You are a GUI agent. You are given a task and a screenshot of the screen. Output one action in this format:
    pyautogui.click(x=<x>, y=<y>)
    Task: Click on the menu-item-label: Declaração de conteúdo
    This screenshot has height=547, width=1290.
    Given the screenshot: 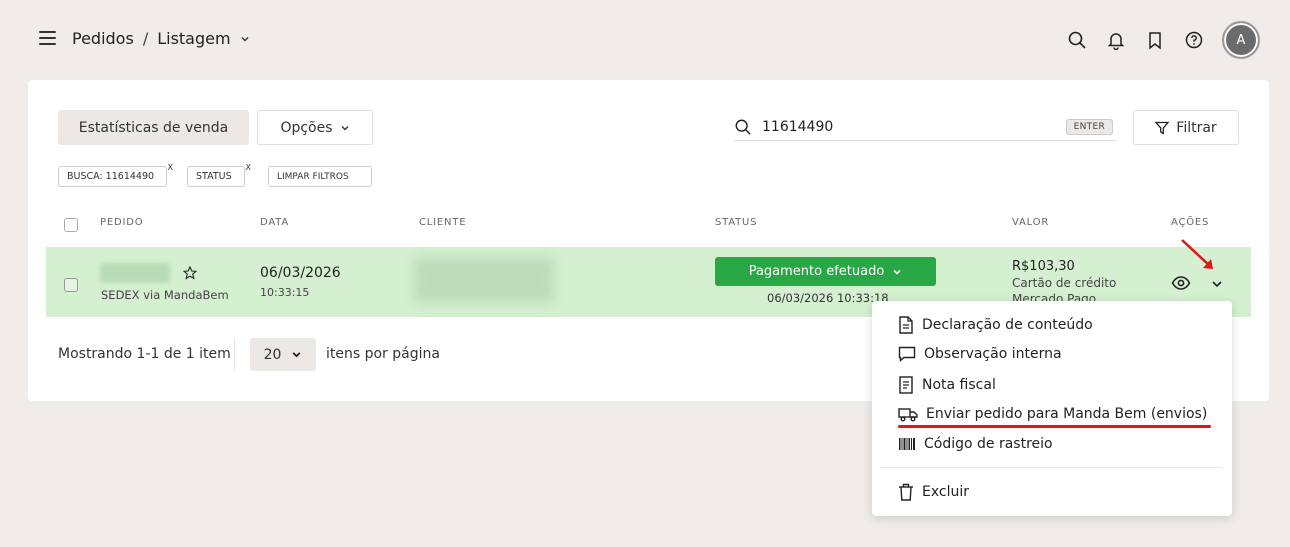 What is the action you would take?
    pyautogui.click(x=1007, y=325)
    